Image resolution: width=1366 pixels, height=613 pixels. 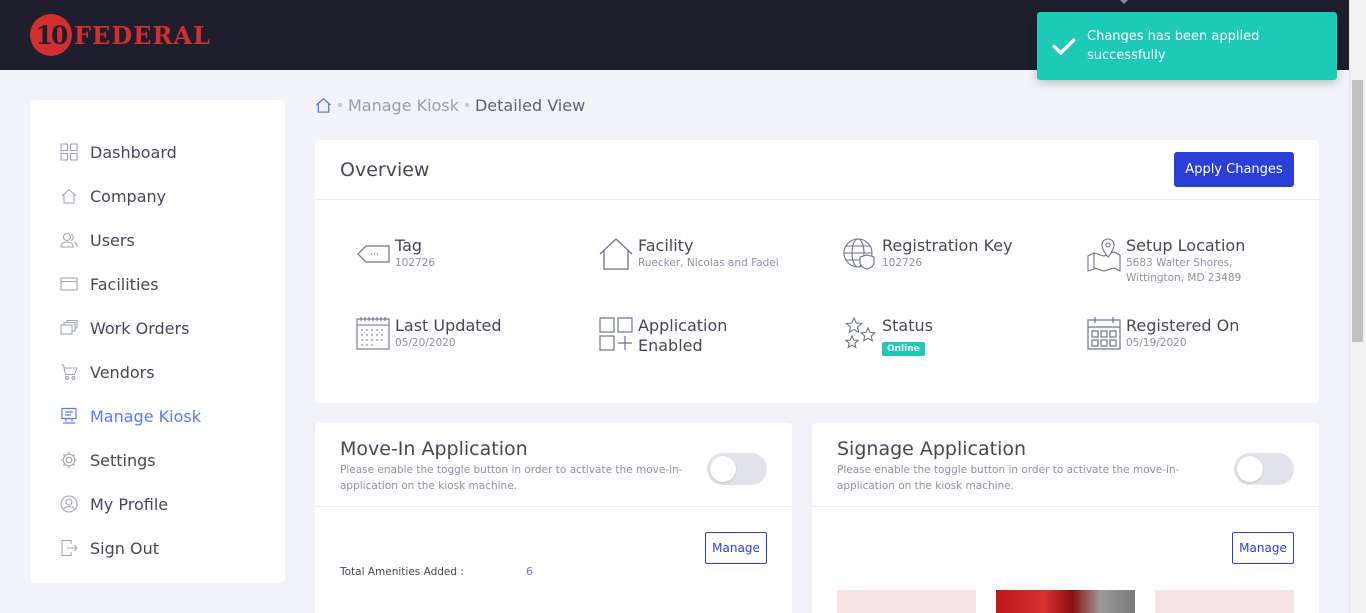 I want to click on sidebar-item-label: Dashboard, so click(x=133, y=152).